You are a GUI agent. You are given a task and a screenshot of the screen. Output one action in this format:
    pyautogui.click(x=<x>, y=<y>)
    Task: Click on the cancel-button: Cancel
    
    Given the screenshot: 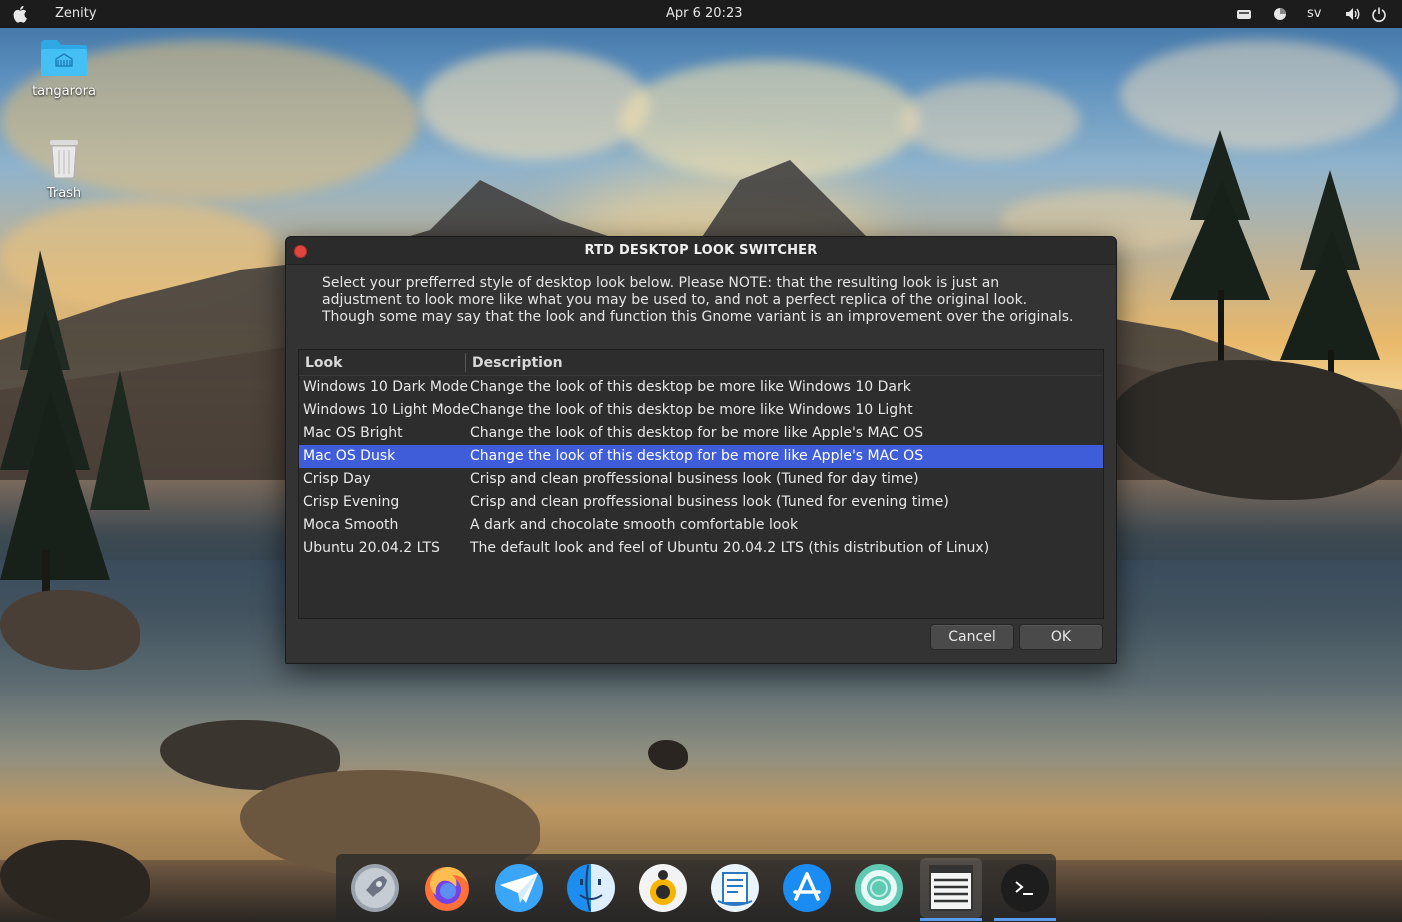 What is the action you would take?
    pyautogui.click(x=972, y=637)
    